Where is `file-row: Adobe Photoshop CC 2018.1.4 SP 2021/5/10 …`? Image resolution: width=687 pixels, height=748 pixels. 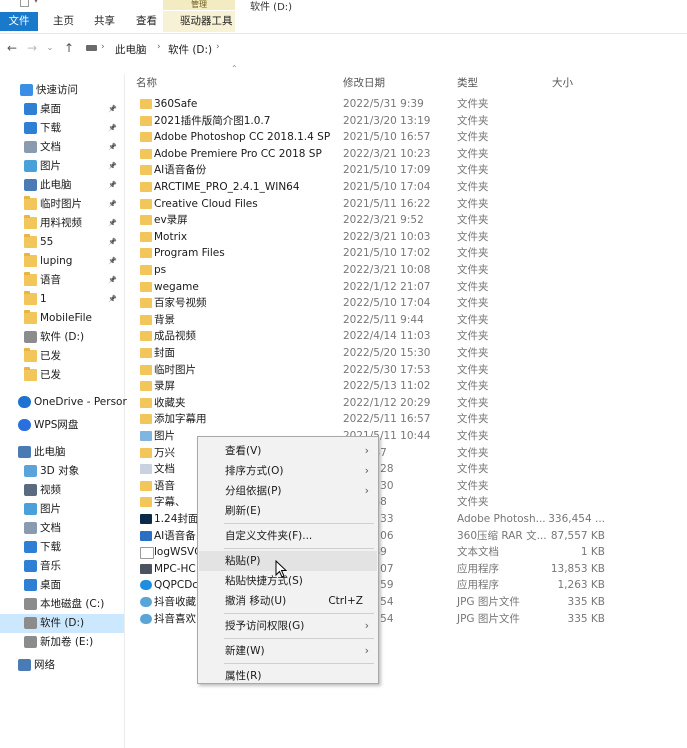
file-row: Adobe Photoshop CC 2018.1.4 SP 2021/5/10 … is located at coordinates (370, 137).